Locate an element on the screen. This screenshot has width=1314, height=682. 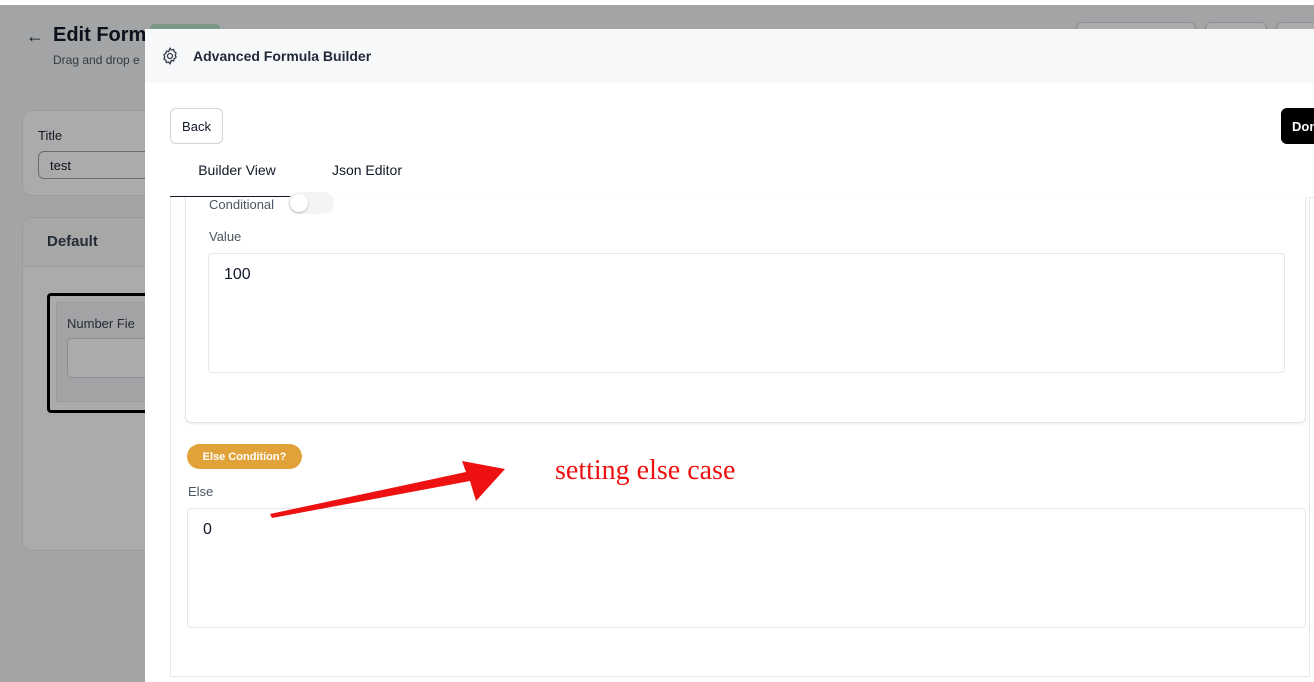
else-condition-button: Else Condition? is located at coordinates (244, 456).